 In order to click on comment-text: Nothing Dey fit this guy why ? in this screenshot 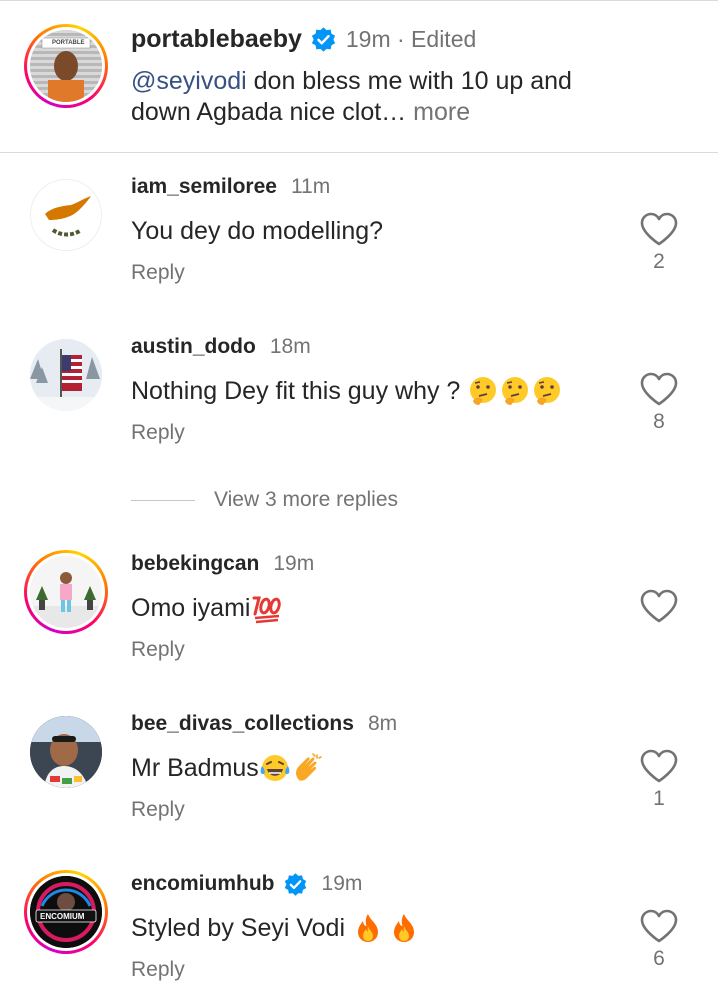, I will do `click(381, 391)`.